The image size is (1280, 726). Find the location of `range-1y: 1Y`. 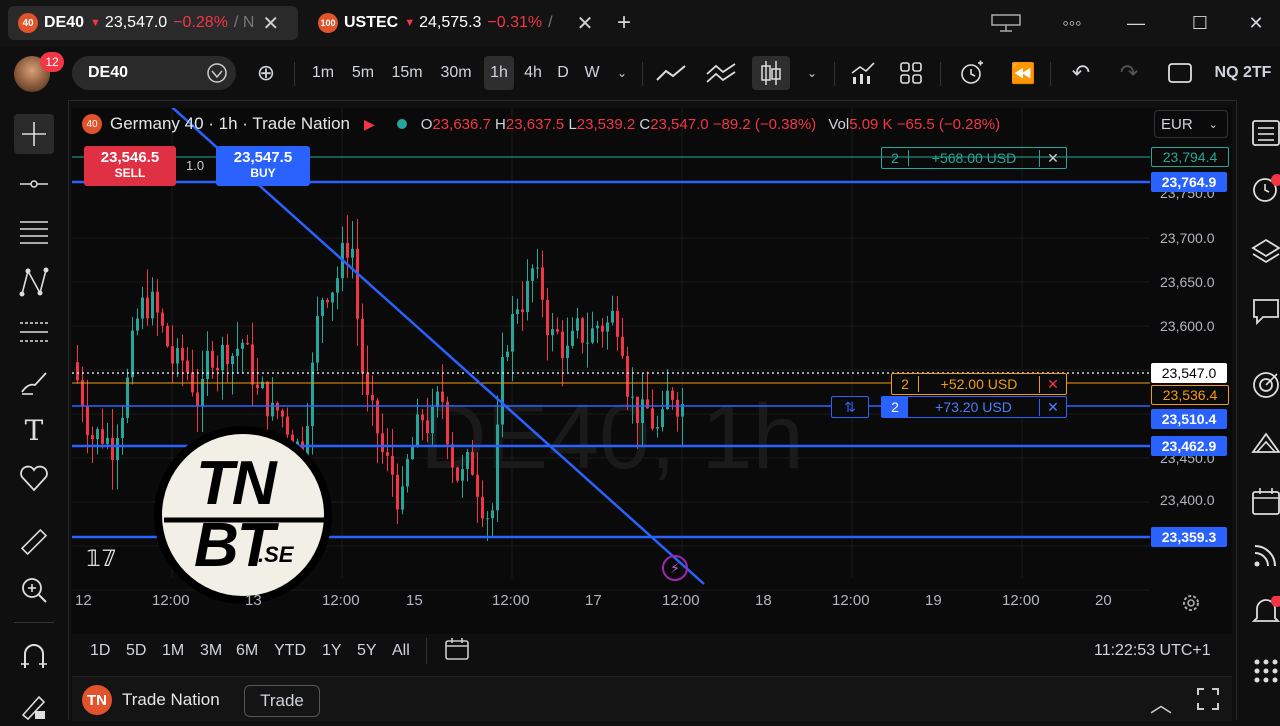

range-1y: 1Y is located at coordinates (332, 651).